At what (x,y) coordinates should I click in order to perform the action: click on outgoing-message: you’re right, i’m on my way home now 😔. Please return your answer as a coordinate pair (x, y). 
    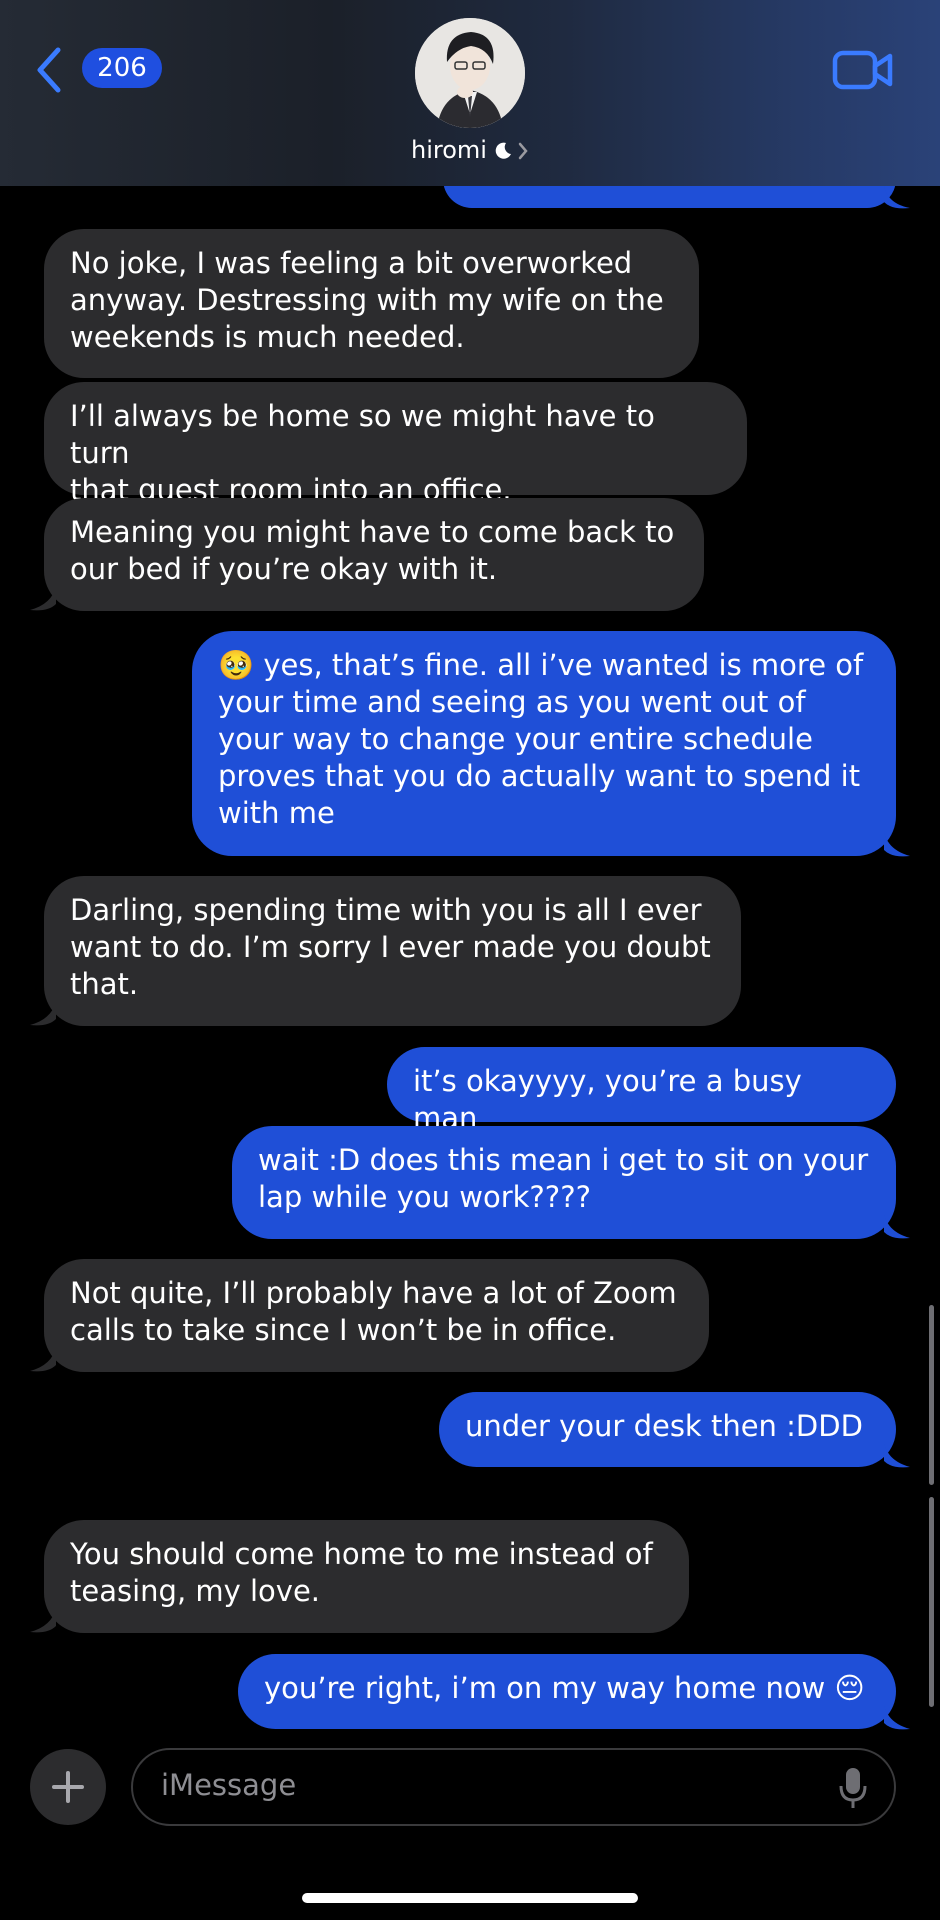
    Looking at the image, I should click on (567, 1691).